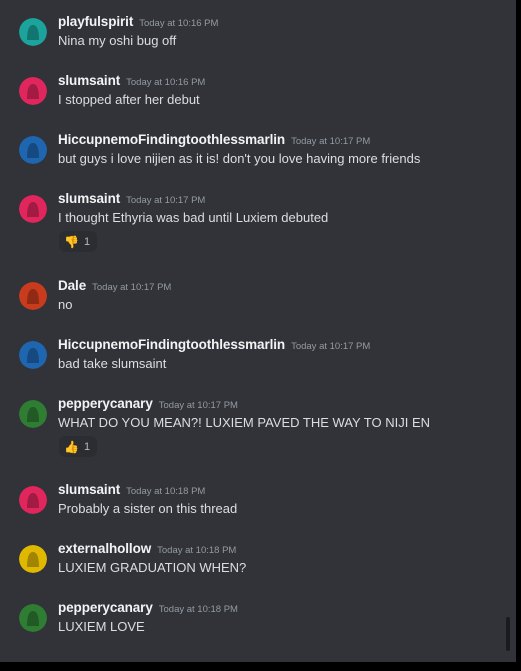  Describe the element at coordinates (72, 285) in the screenshot. I see `message-author: Dale` at that location.